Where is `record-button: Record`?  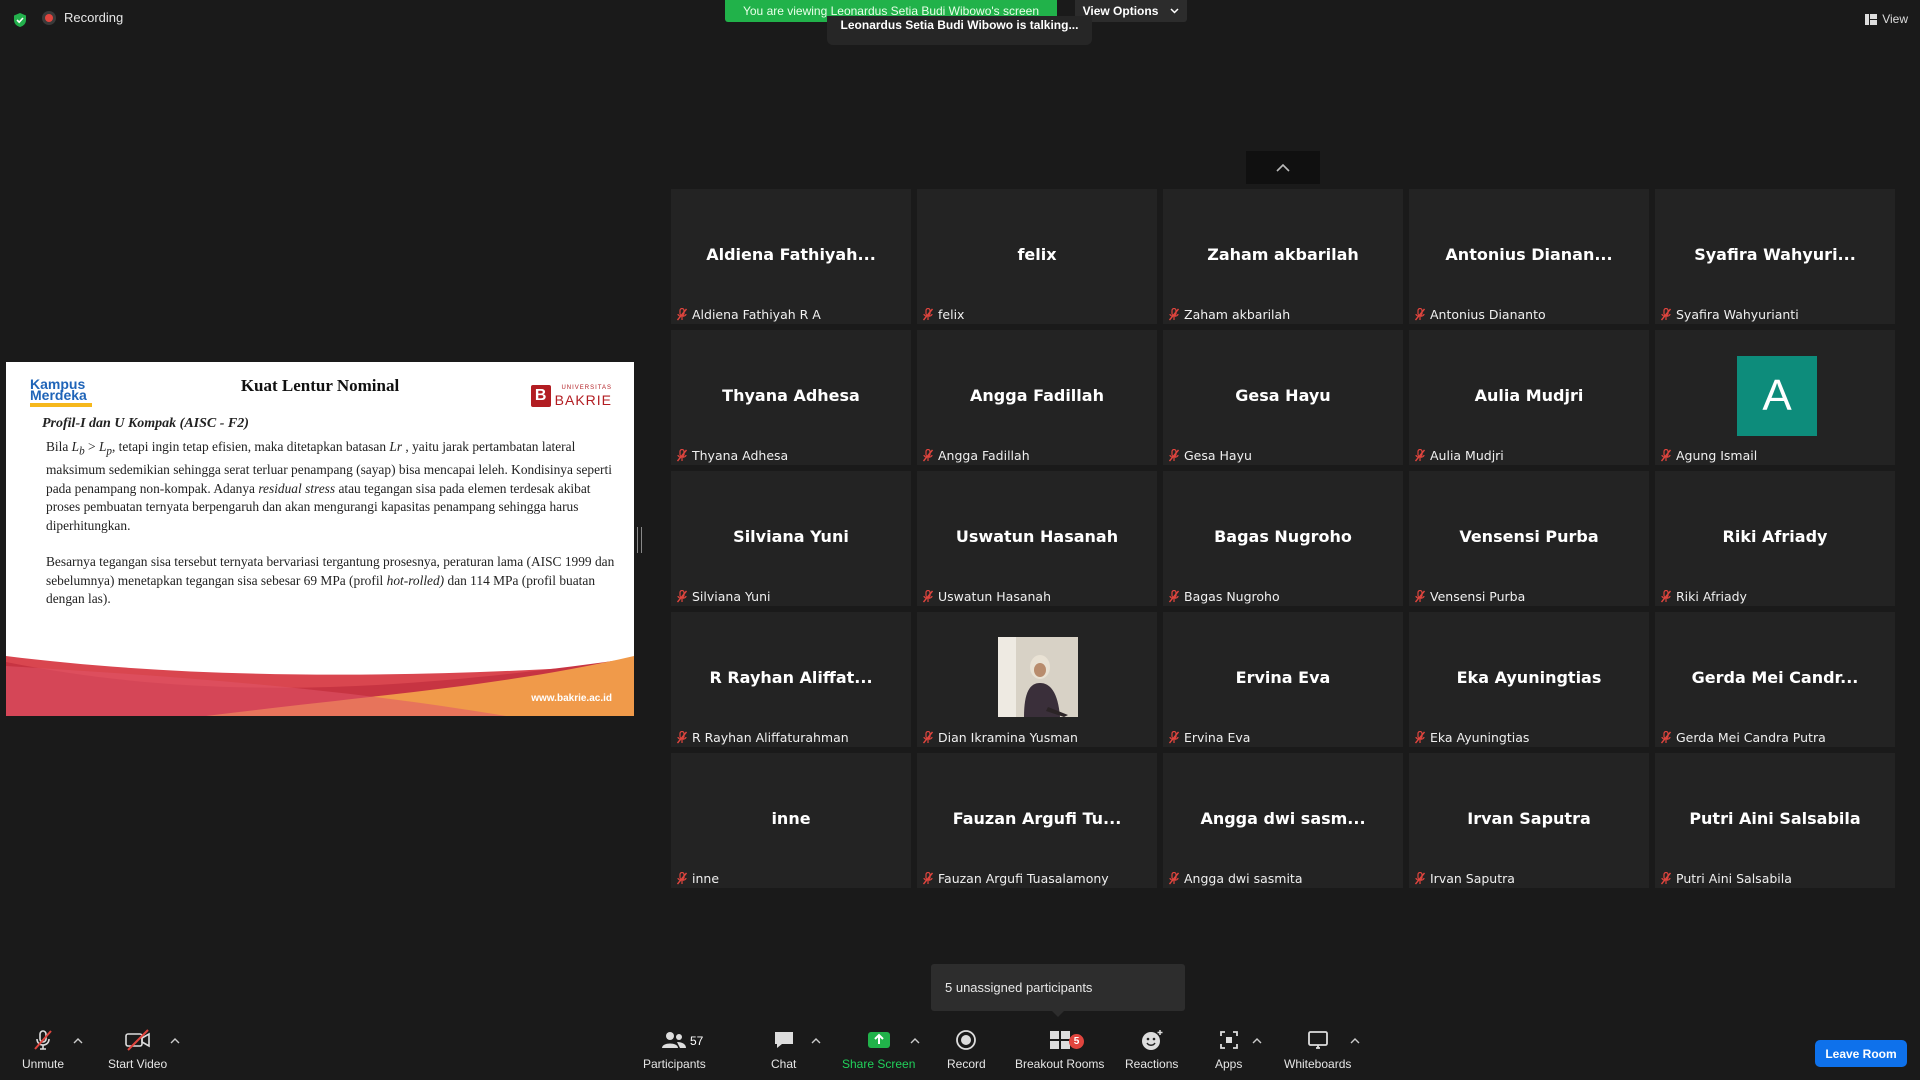 record-button: Record is located at coordinates (966, 1049).